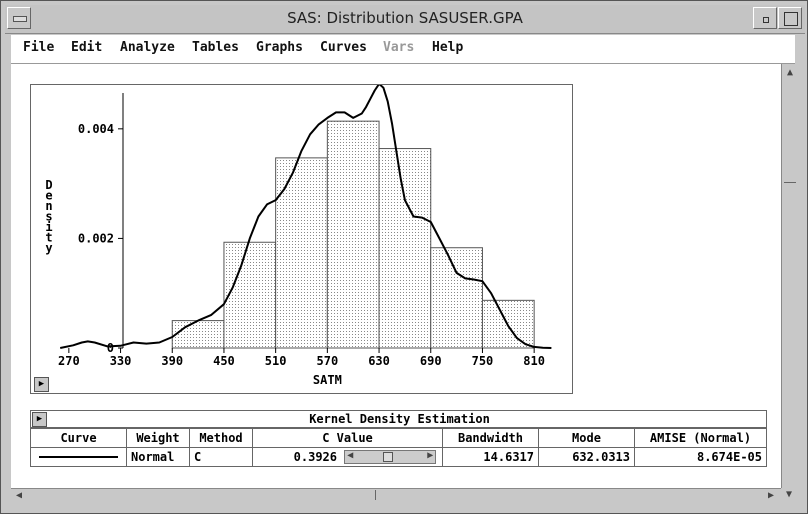 This screenshot has width=808, height=514. I want to click on plot-menu-button: ▶, so click(41, 384).